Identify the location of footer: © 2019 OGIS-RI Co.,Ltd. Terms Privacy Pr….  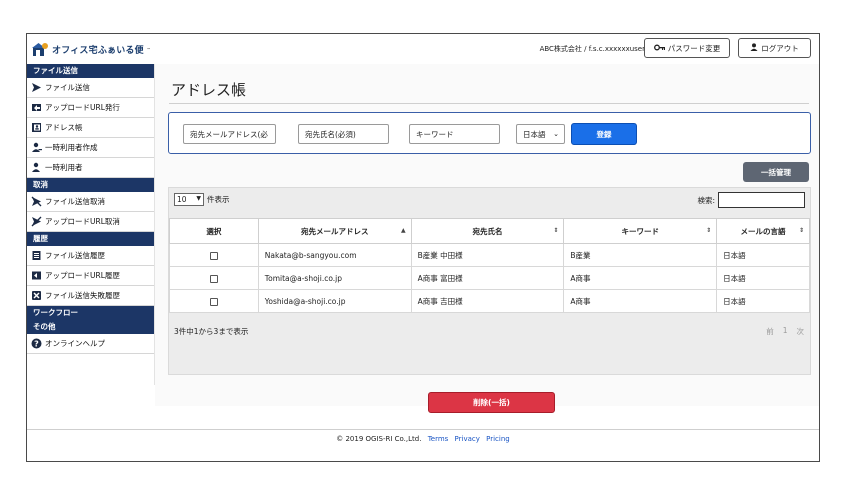
(423, 439).